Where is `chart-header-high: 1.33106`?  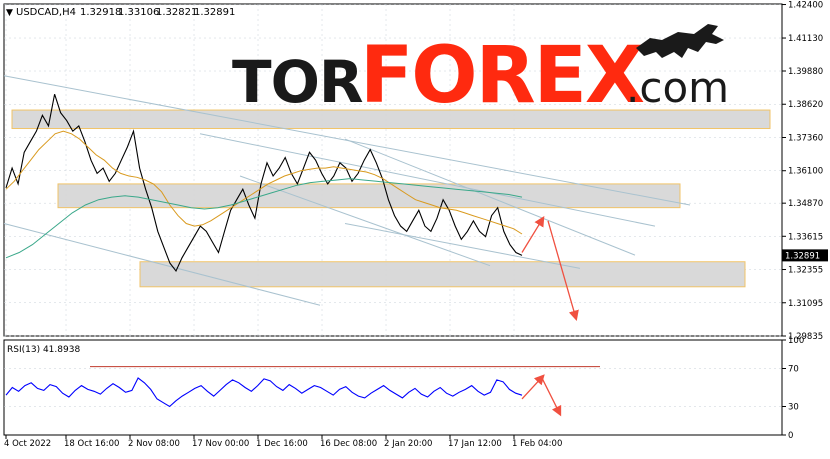
chart-header-high: 1.33106 is located at coordinates (138, 12).